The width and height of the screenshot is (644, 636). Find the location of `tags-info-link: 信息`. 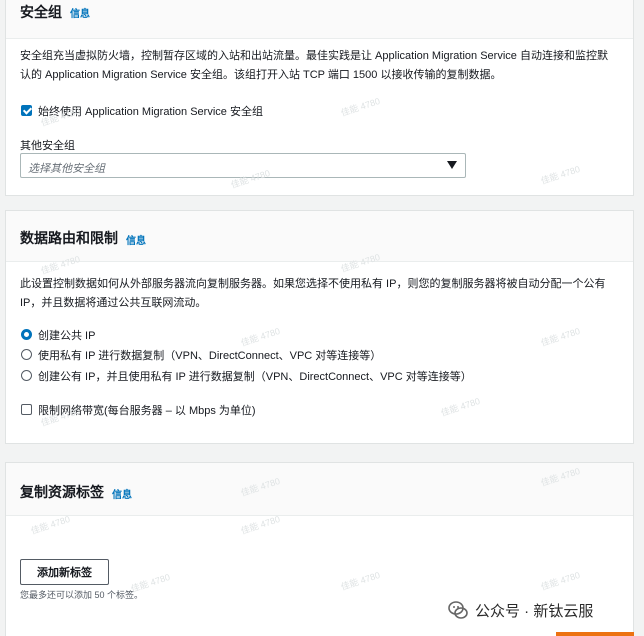

tags-info-link: 信息 is located at coordinates (122, 493).